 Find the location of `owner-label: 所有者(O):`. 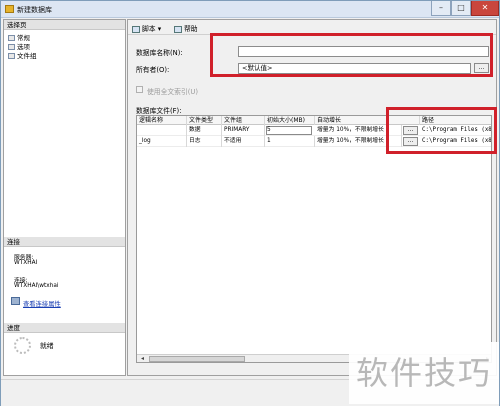

owner-label: 所有者(O): is located at coordinates (153, 70).